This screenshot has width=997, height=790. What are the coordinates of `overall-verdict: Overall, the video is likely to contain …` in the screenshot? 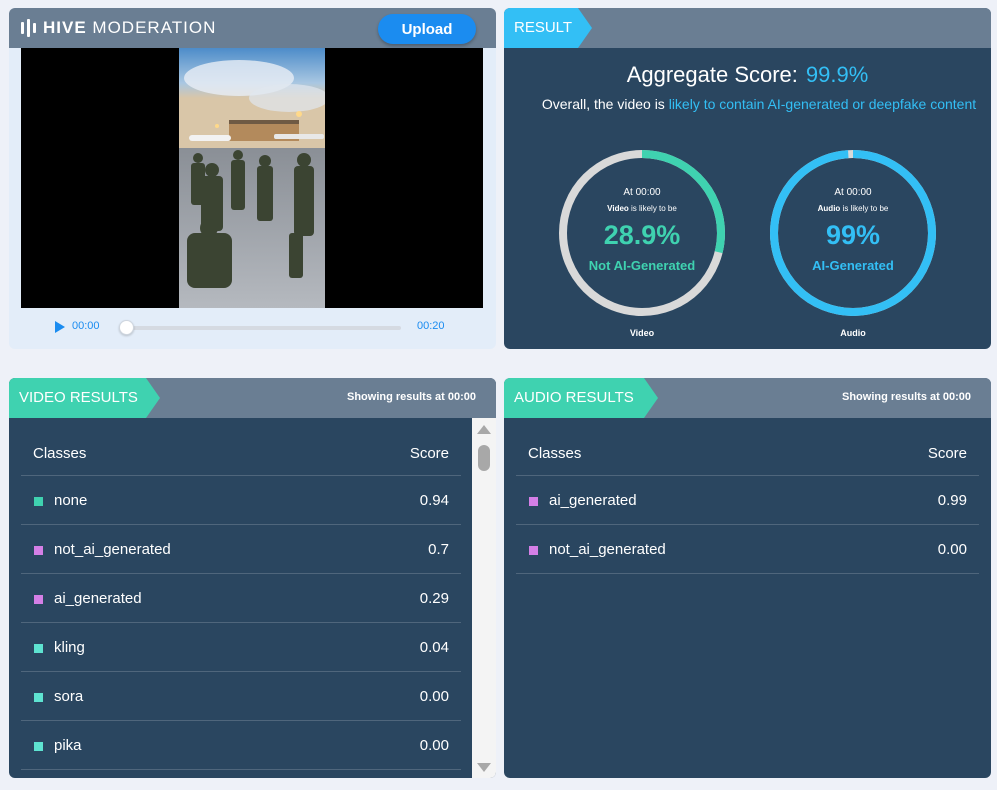 It's located at (757, 104).